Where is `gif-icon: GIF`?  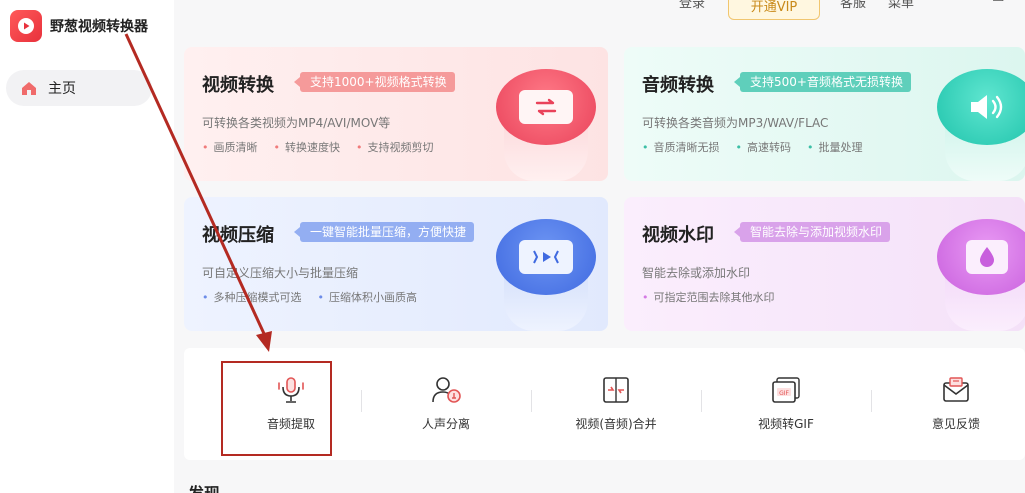 gif-icon: GIF is located at coordinates (786, 390).